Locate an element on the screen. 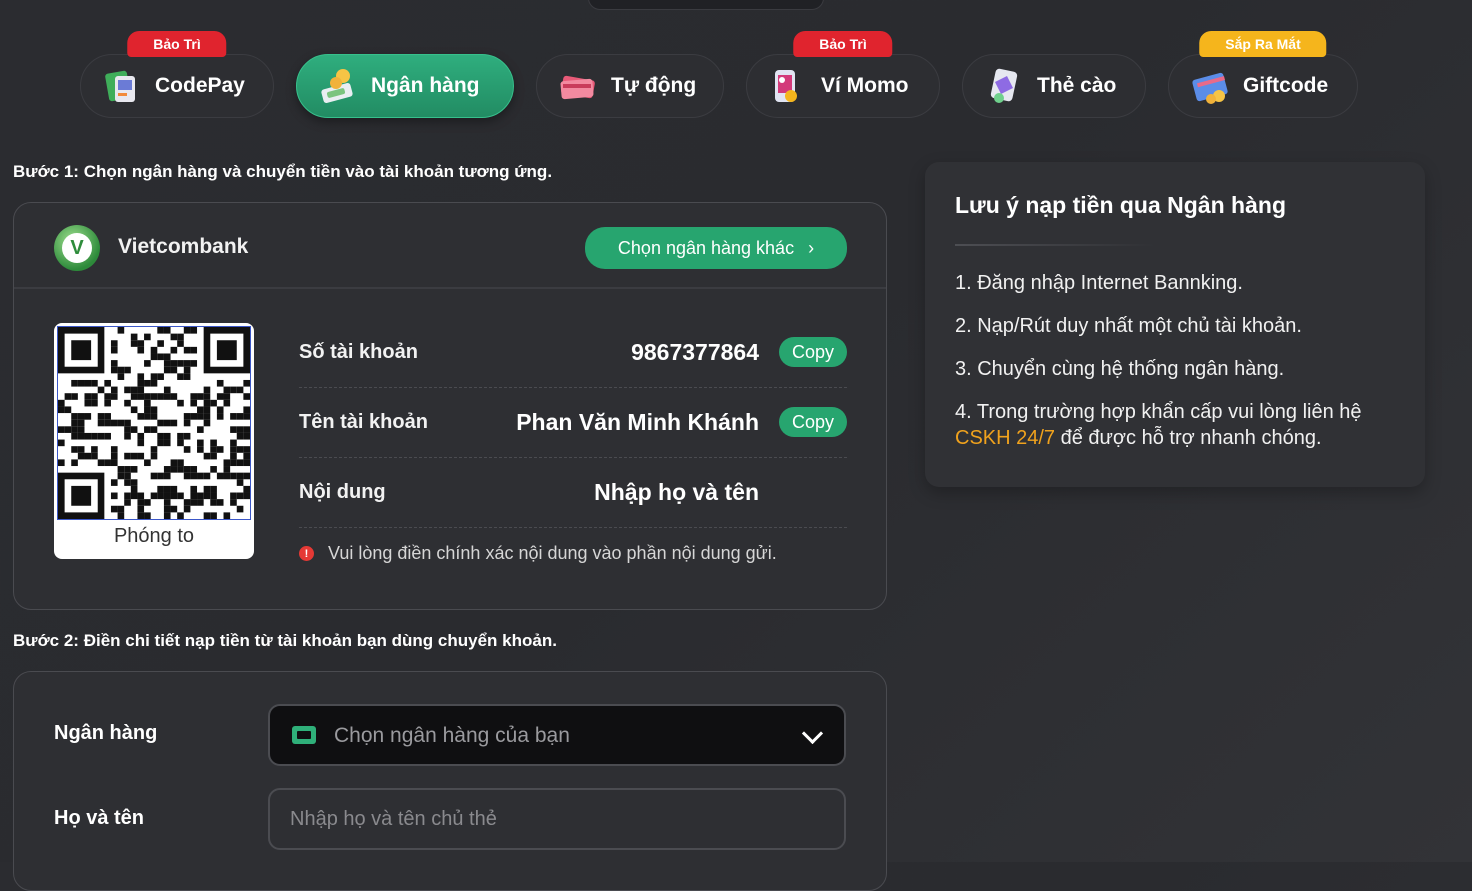  bank-name: Vietcombank is located at coordinates (183, 246).